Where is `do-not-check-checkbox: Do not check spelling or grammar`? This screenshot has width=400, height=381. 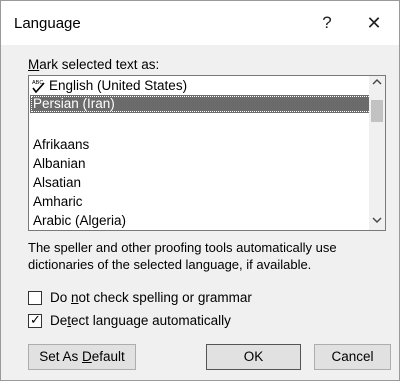 do-not-check-checkbox: Do not check spelling or grammar is located at coordinates (140, 298).